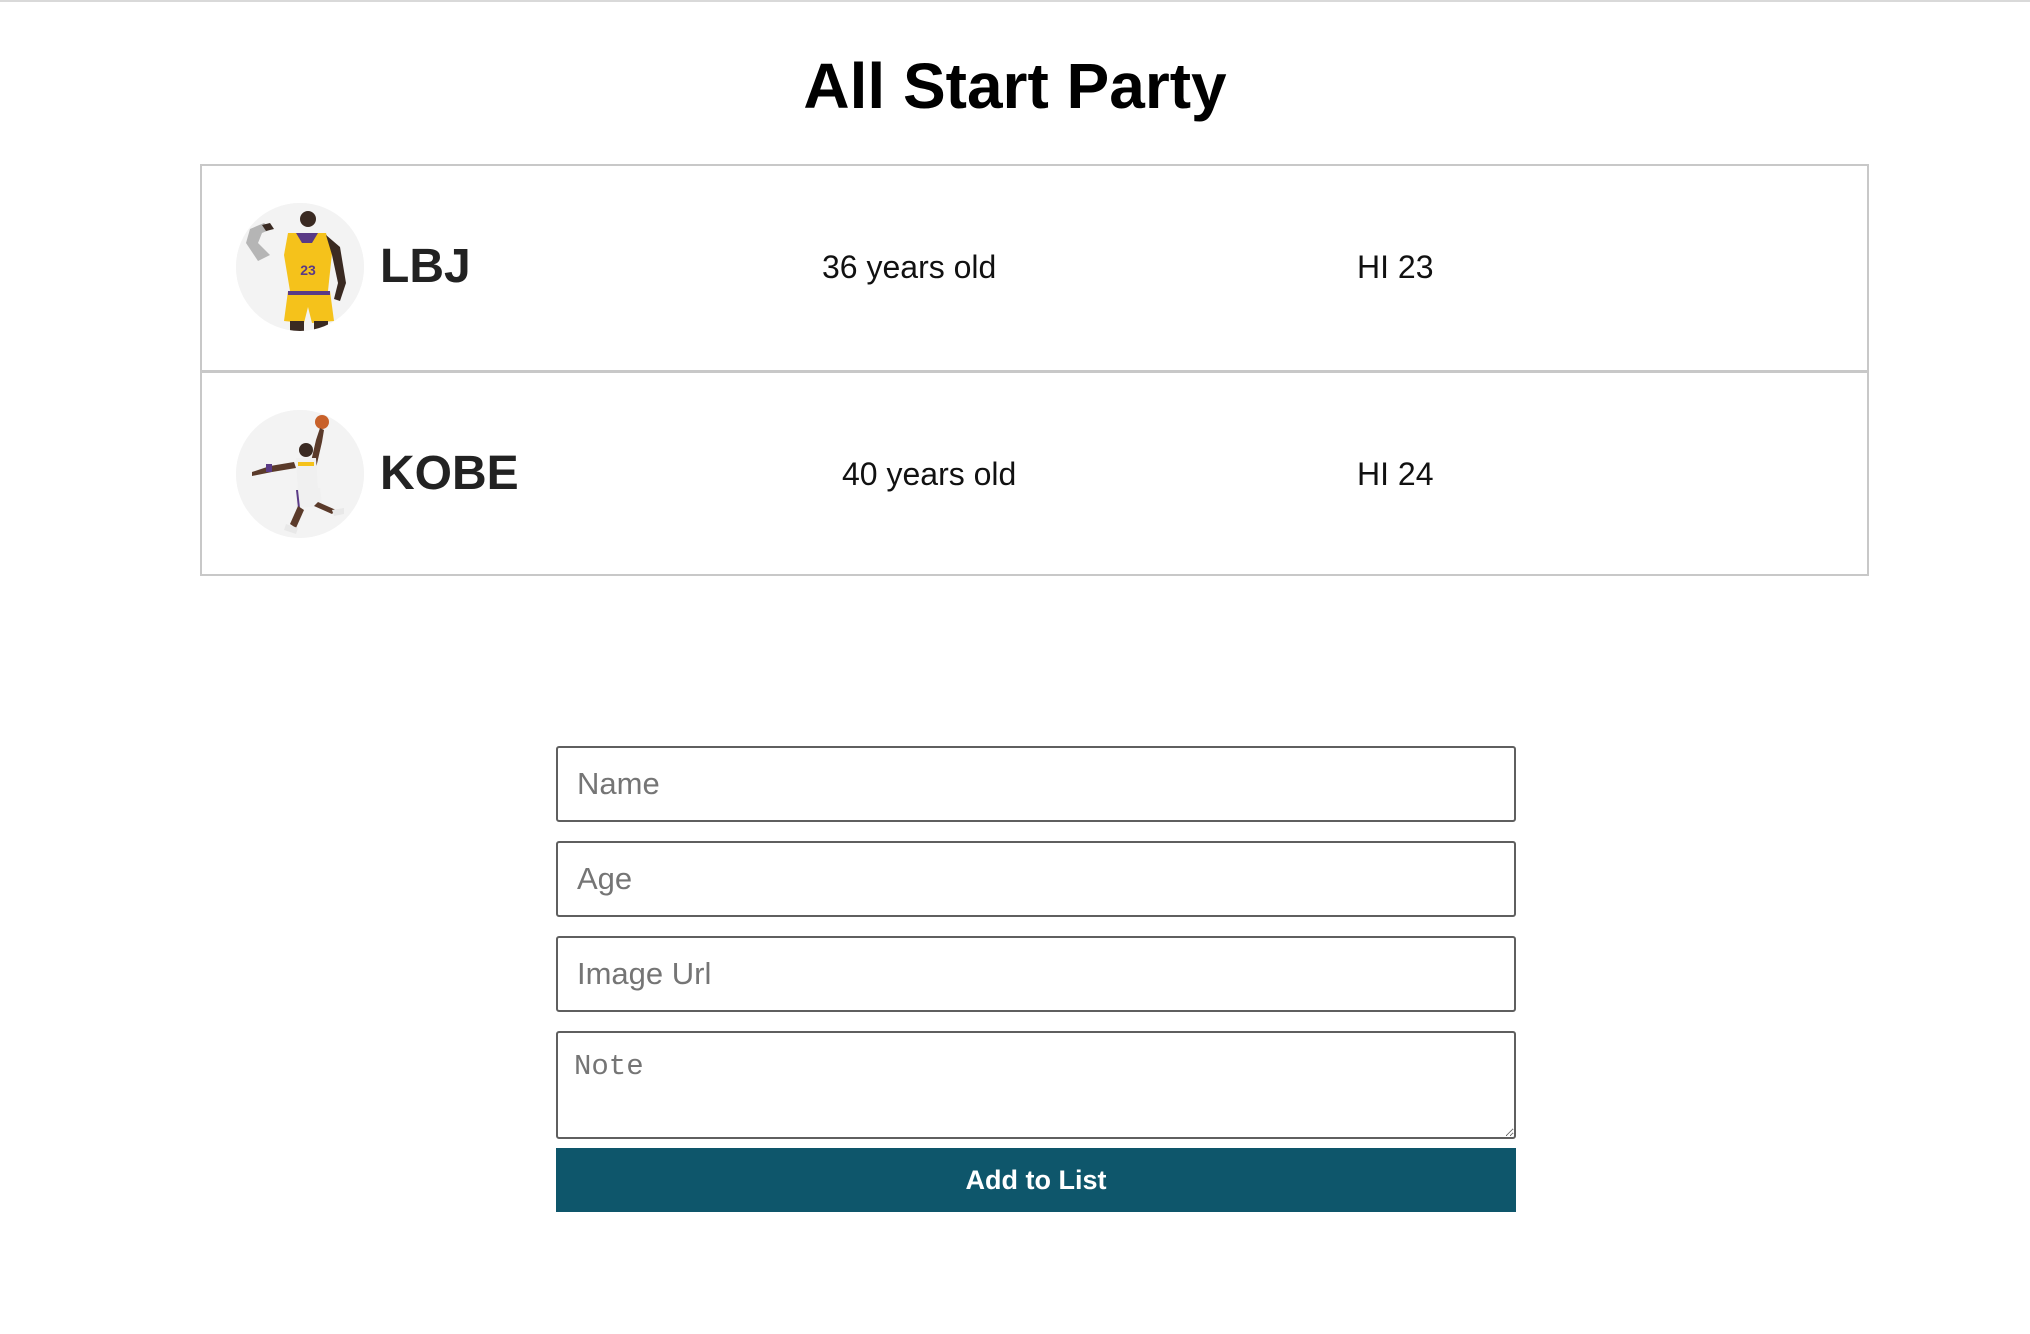 This screenshot has height=1334, width=2030. I want to click on basketball-player-flexing-icon: 23, so click(300, 267).